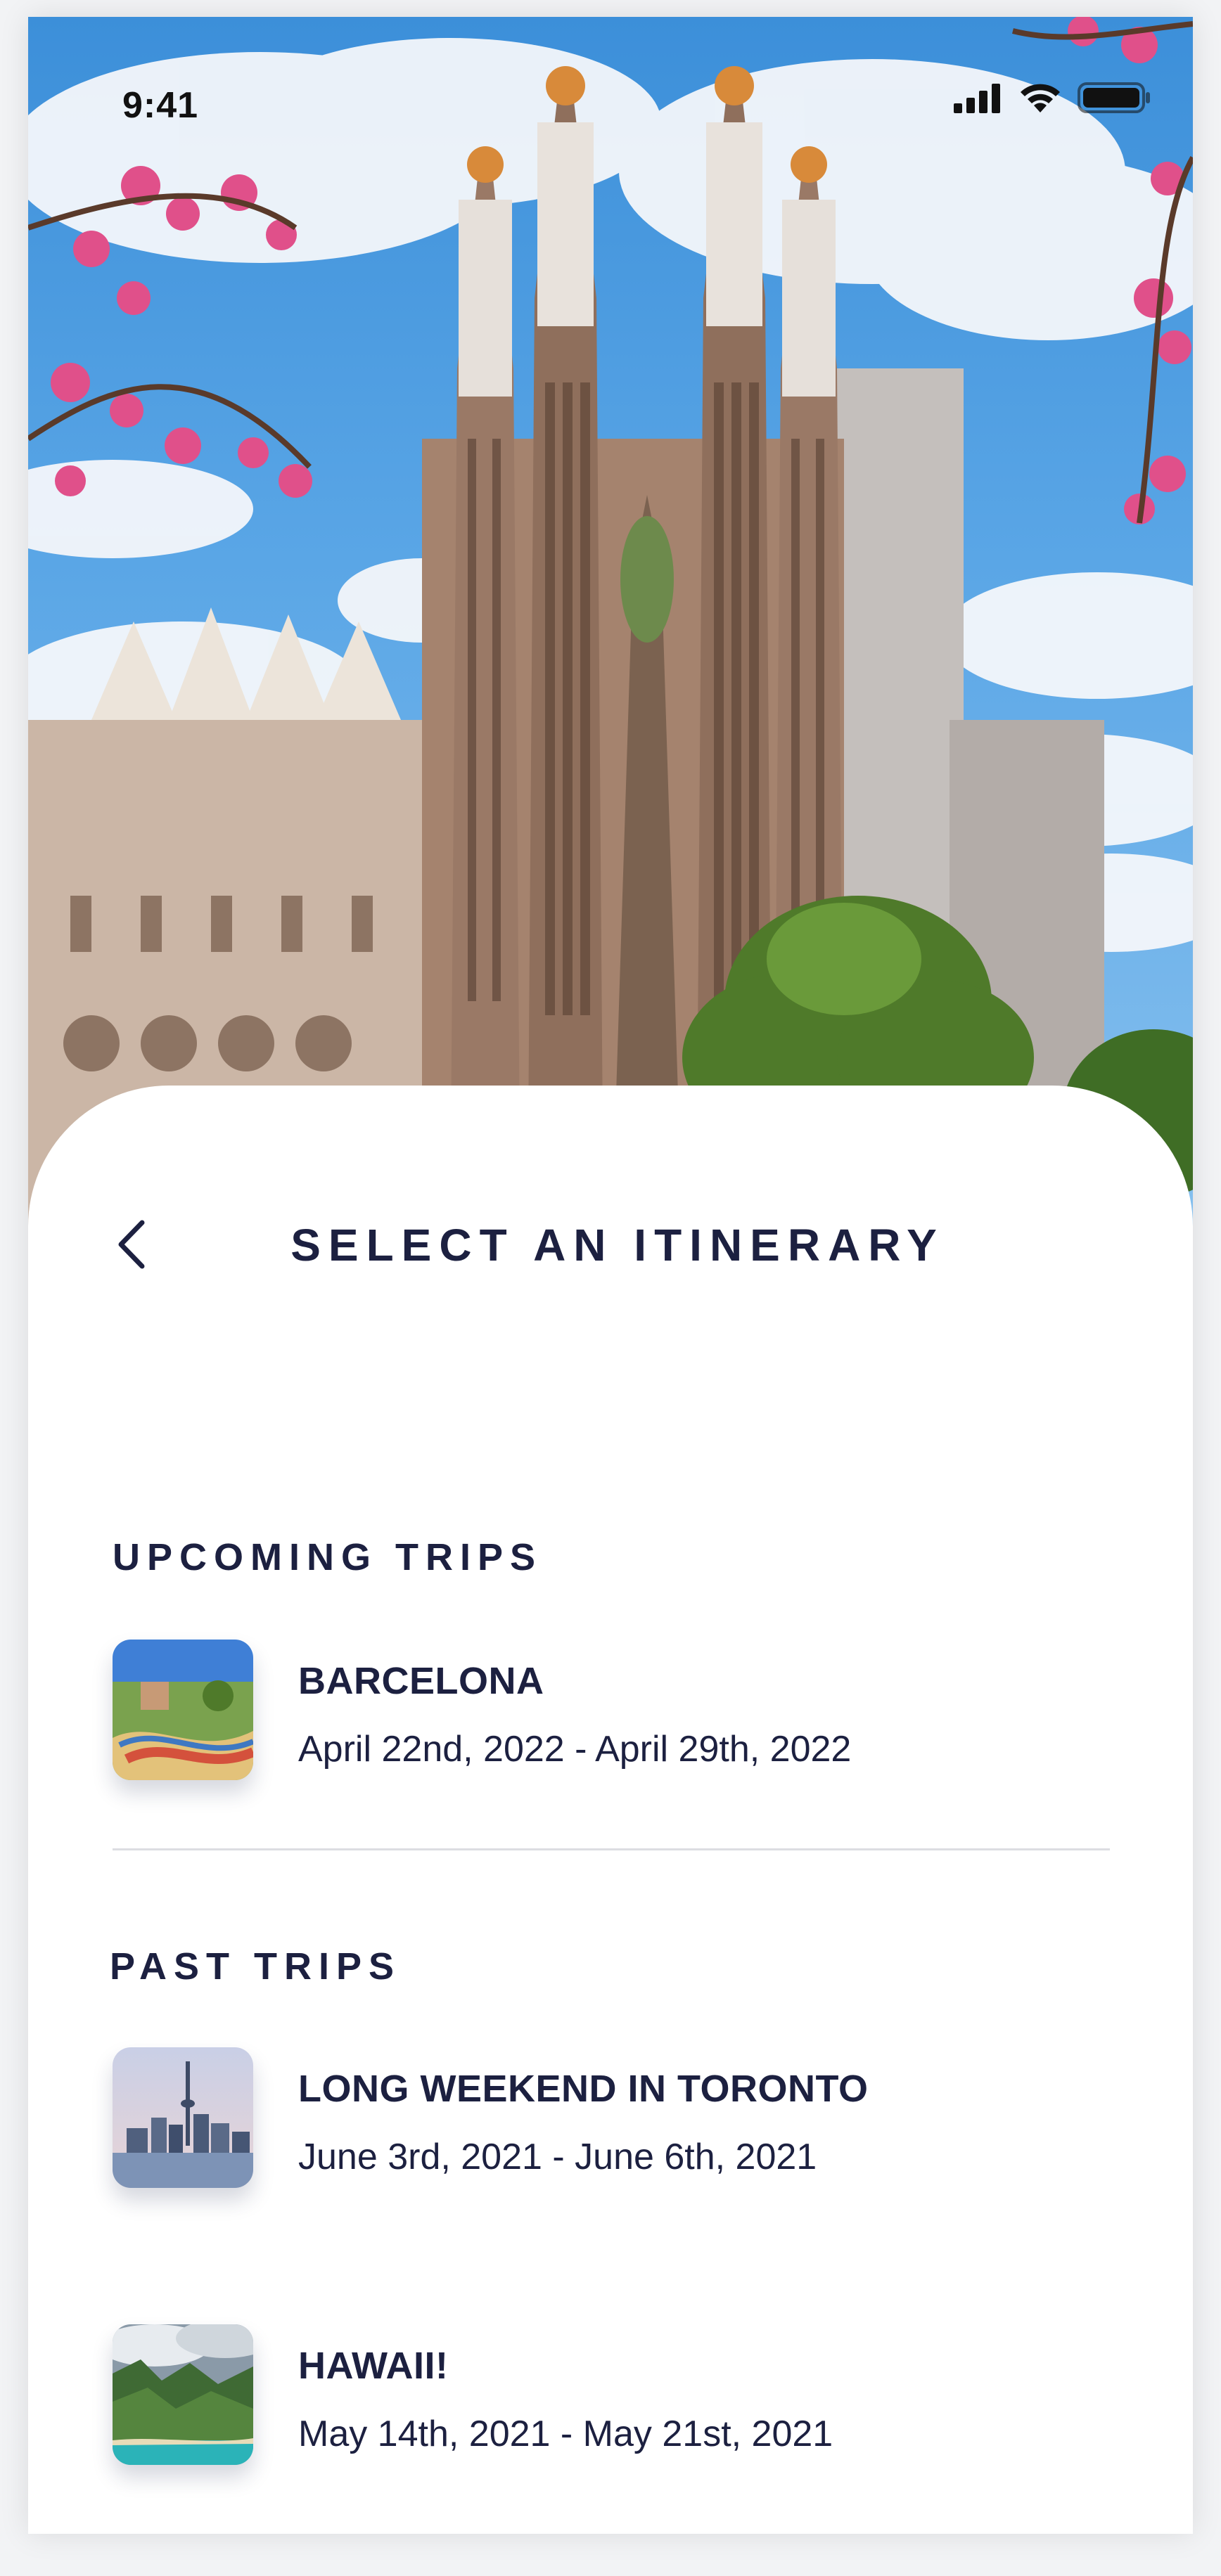 The image size is (1221, 2576). Describe the element at coordinates (575, 1749) in the screenshot. I see `trip-dates: April 22nd, 2022 - April 29th, 2022` at that location.